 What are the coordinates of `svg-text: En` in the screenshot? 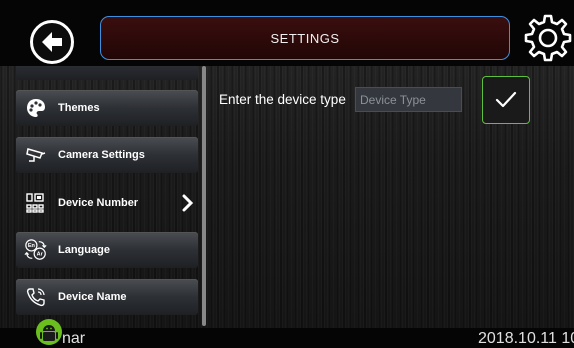 It's located at (32, 246).